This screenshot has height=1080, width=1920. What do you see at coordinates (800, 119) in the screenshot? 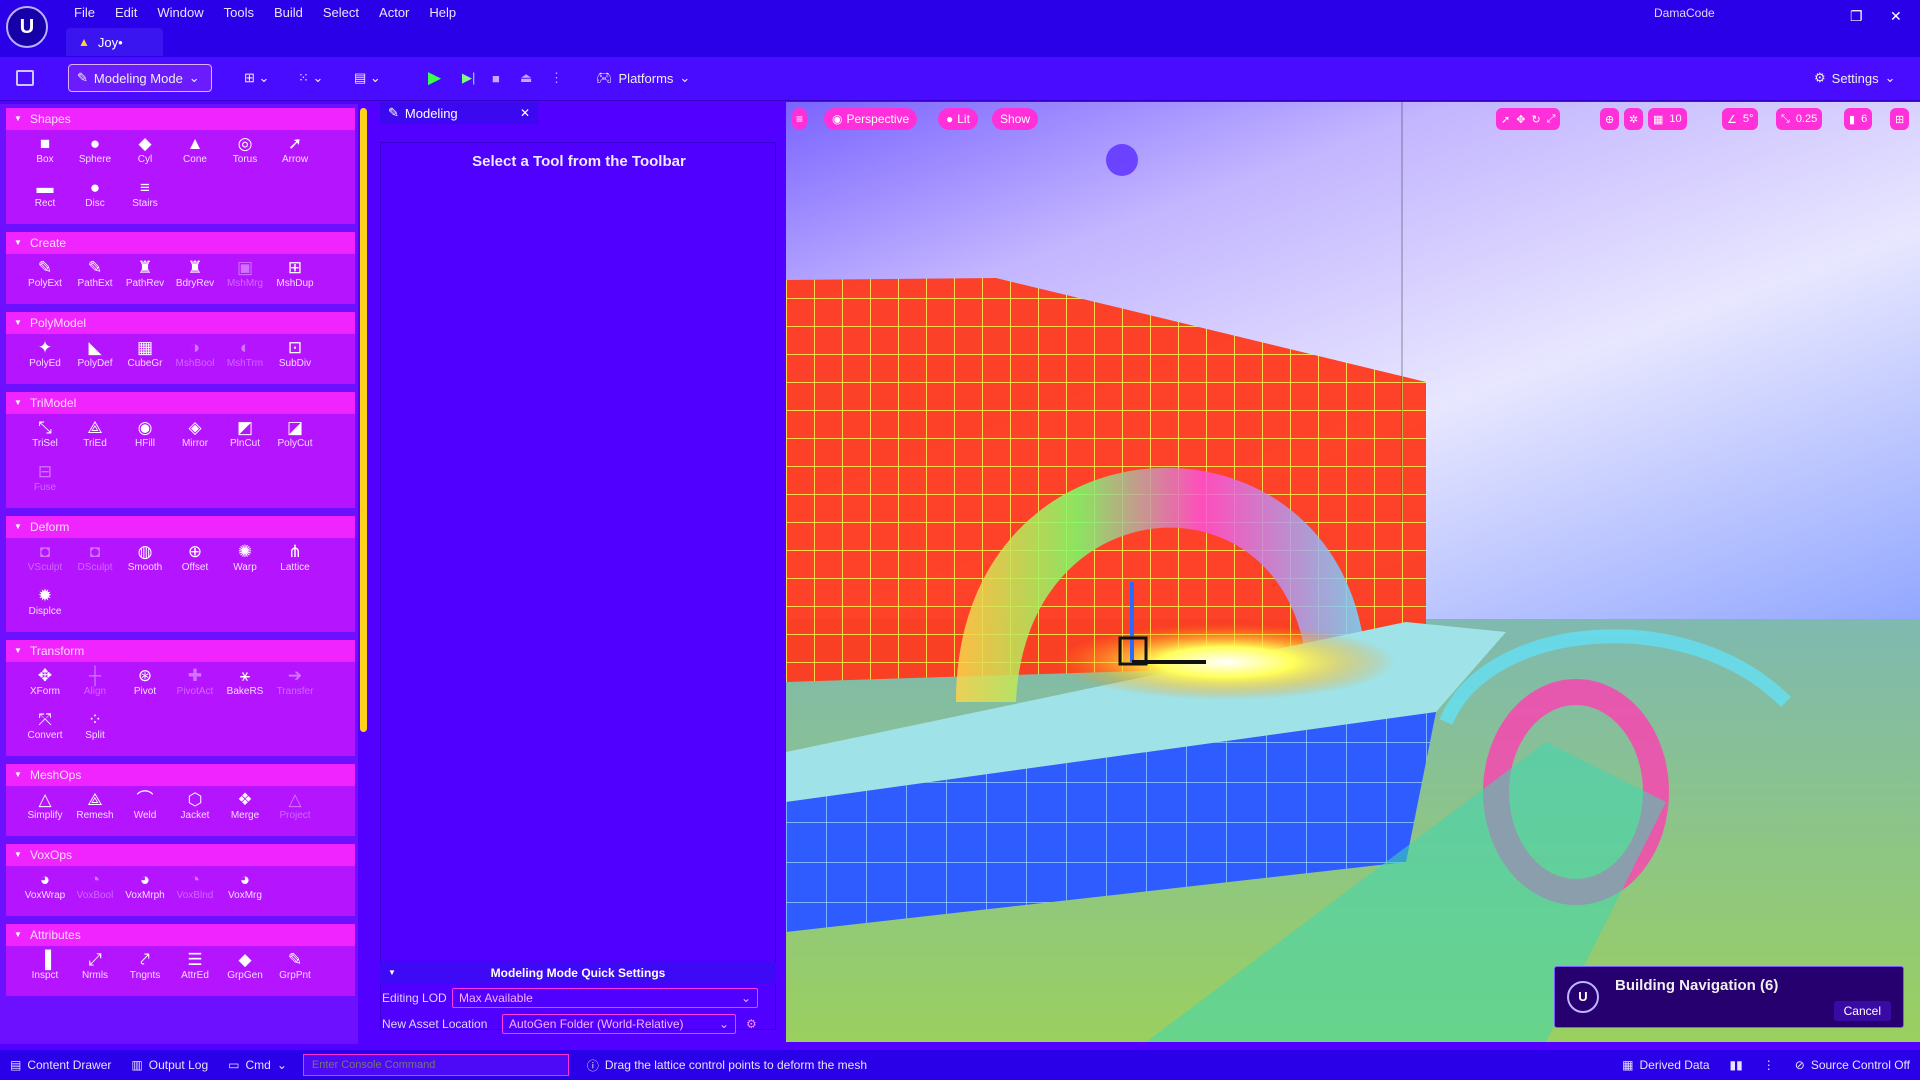
I see `viewport-menu-button: ≡` at bounding box center [800, 119].